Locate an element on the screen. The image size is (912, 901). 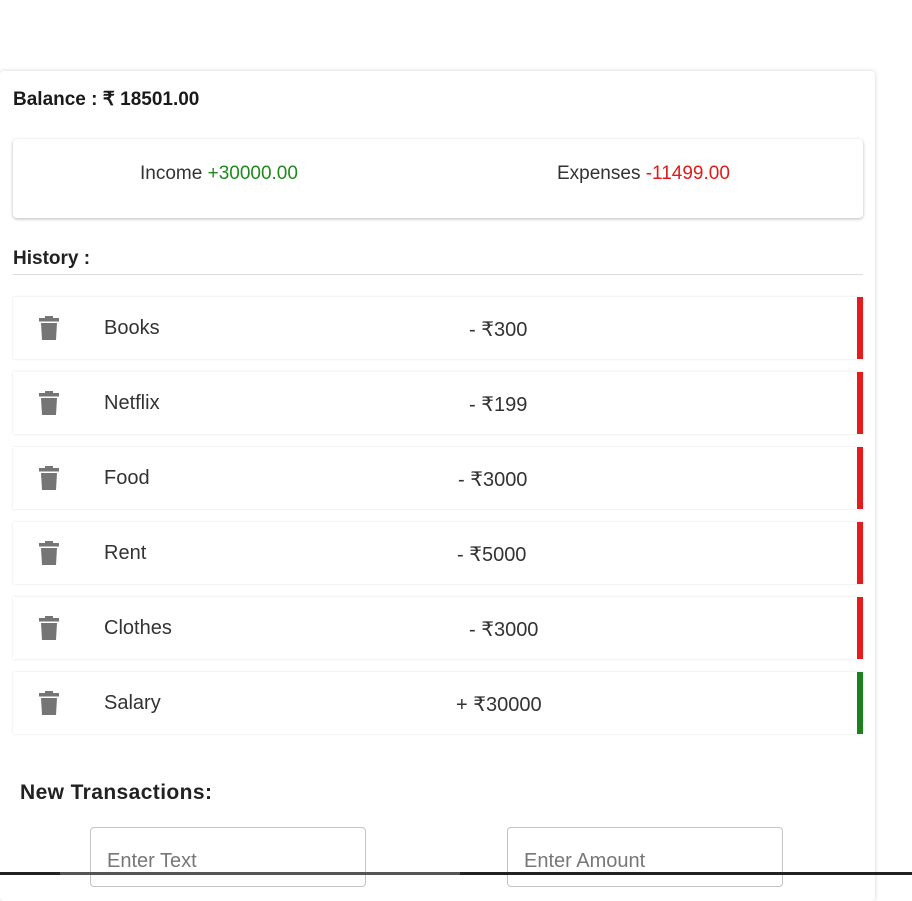
income-label: Income is located at coordinates (174, 173).